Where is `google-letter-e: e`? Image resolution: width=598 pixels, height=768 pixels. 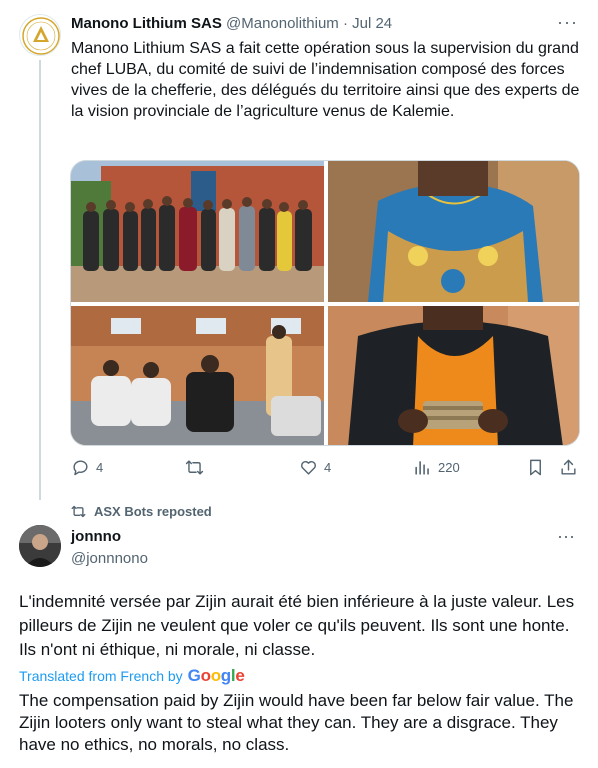 google-letter-e: e is located at coordinates (240, 675).